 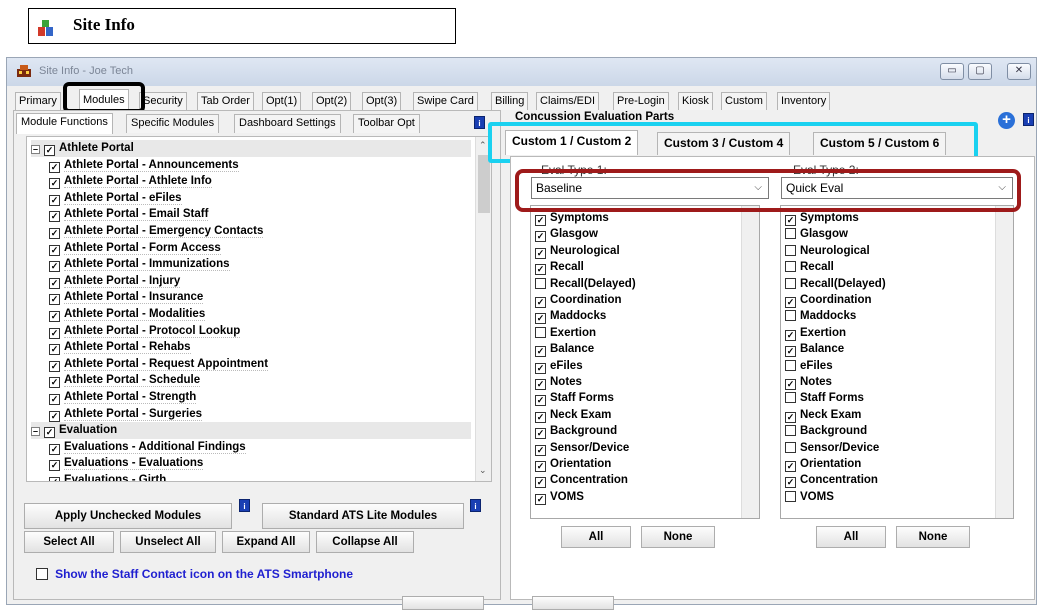 What do you see at coordinates (574, 398) in the screenshot?
I see `eval-part-item: ✓ Staff Forms` at bounding box center [574, 398].